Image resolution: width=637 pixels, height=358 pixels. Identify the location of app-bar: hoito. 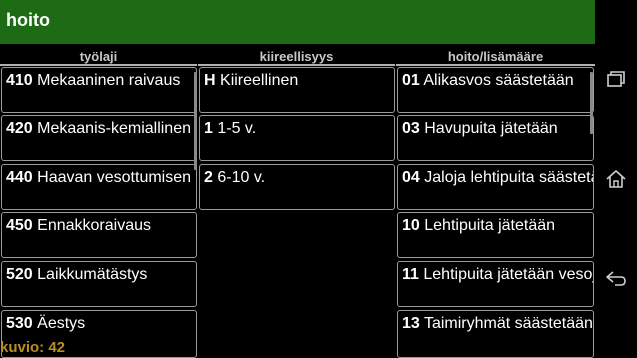
(297, 22).